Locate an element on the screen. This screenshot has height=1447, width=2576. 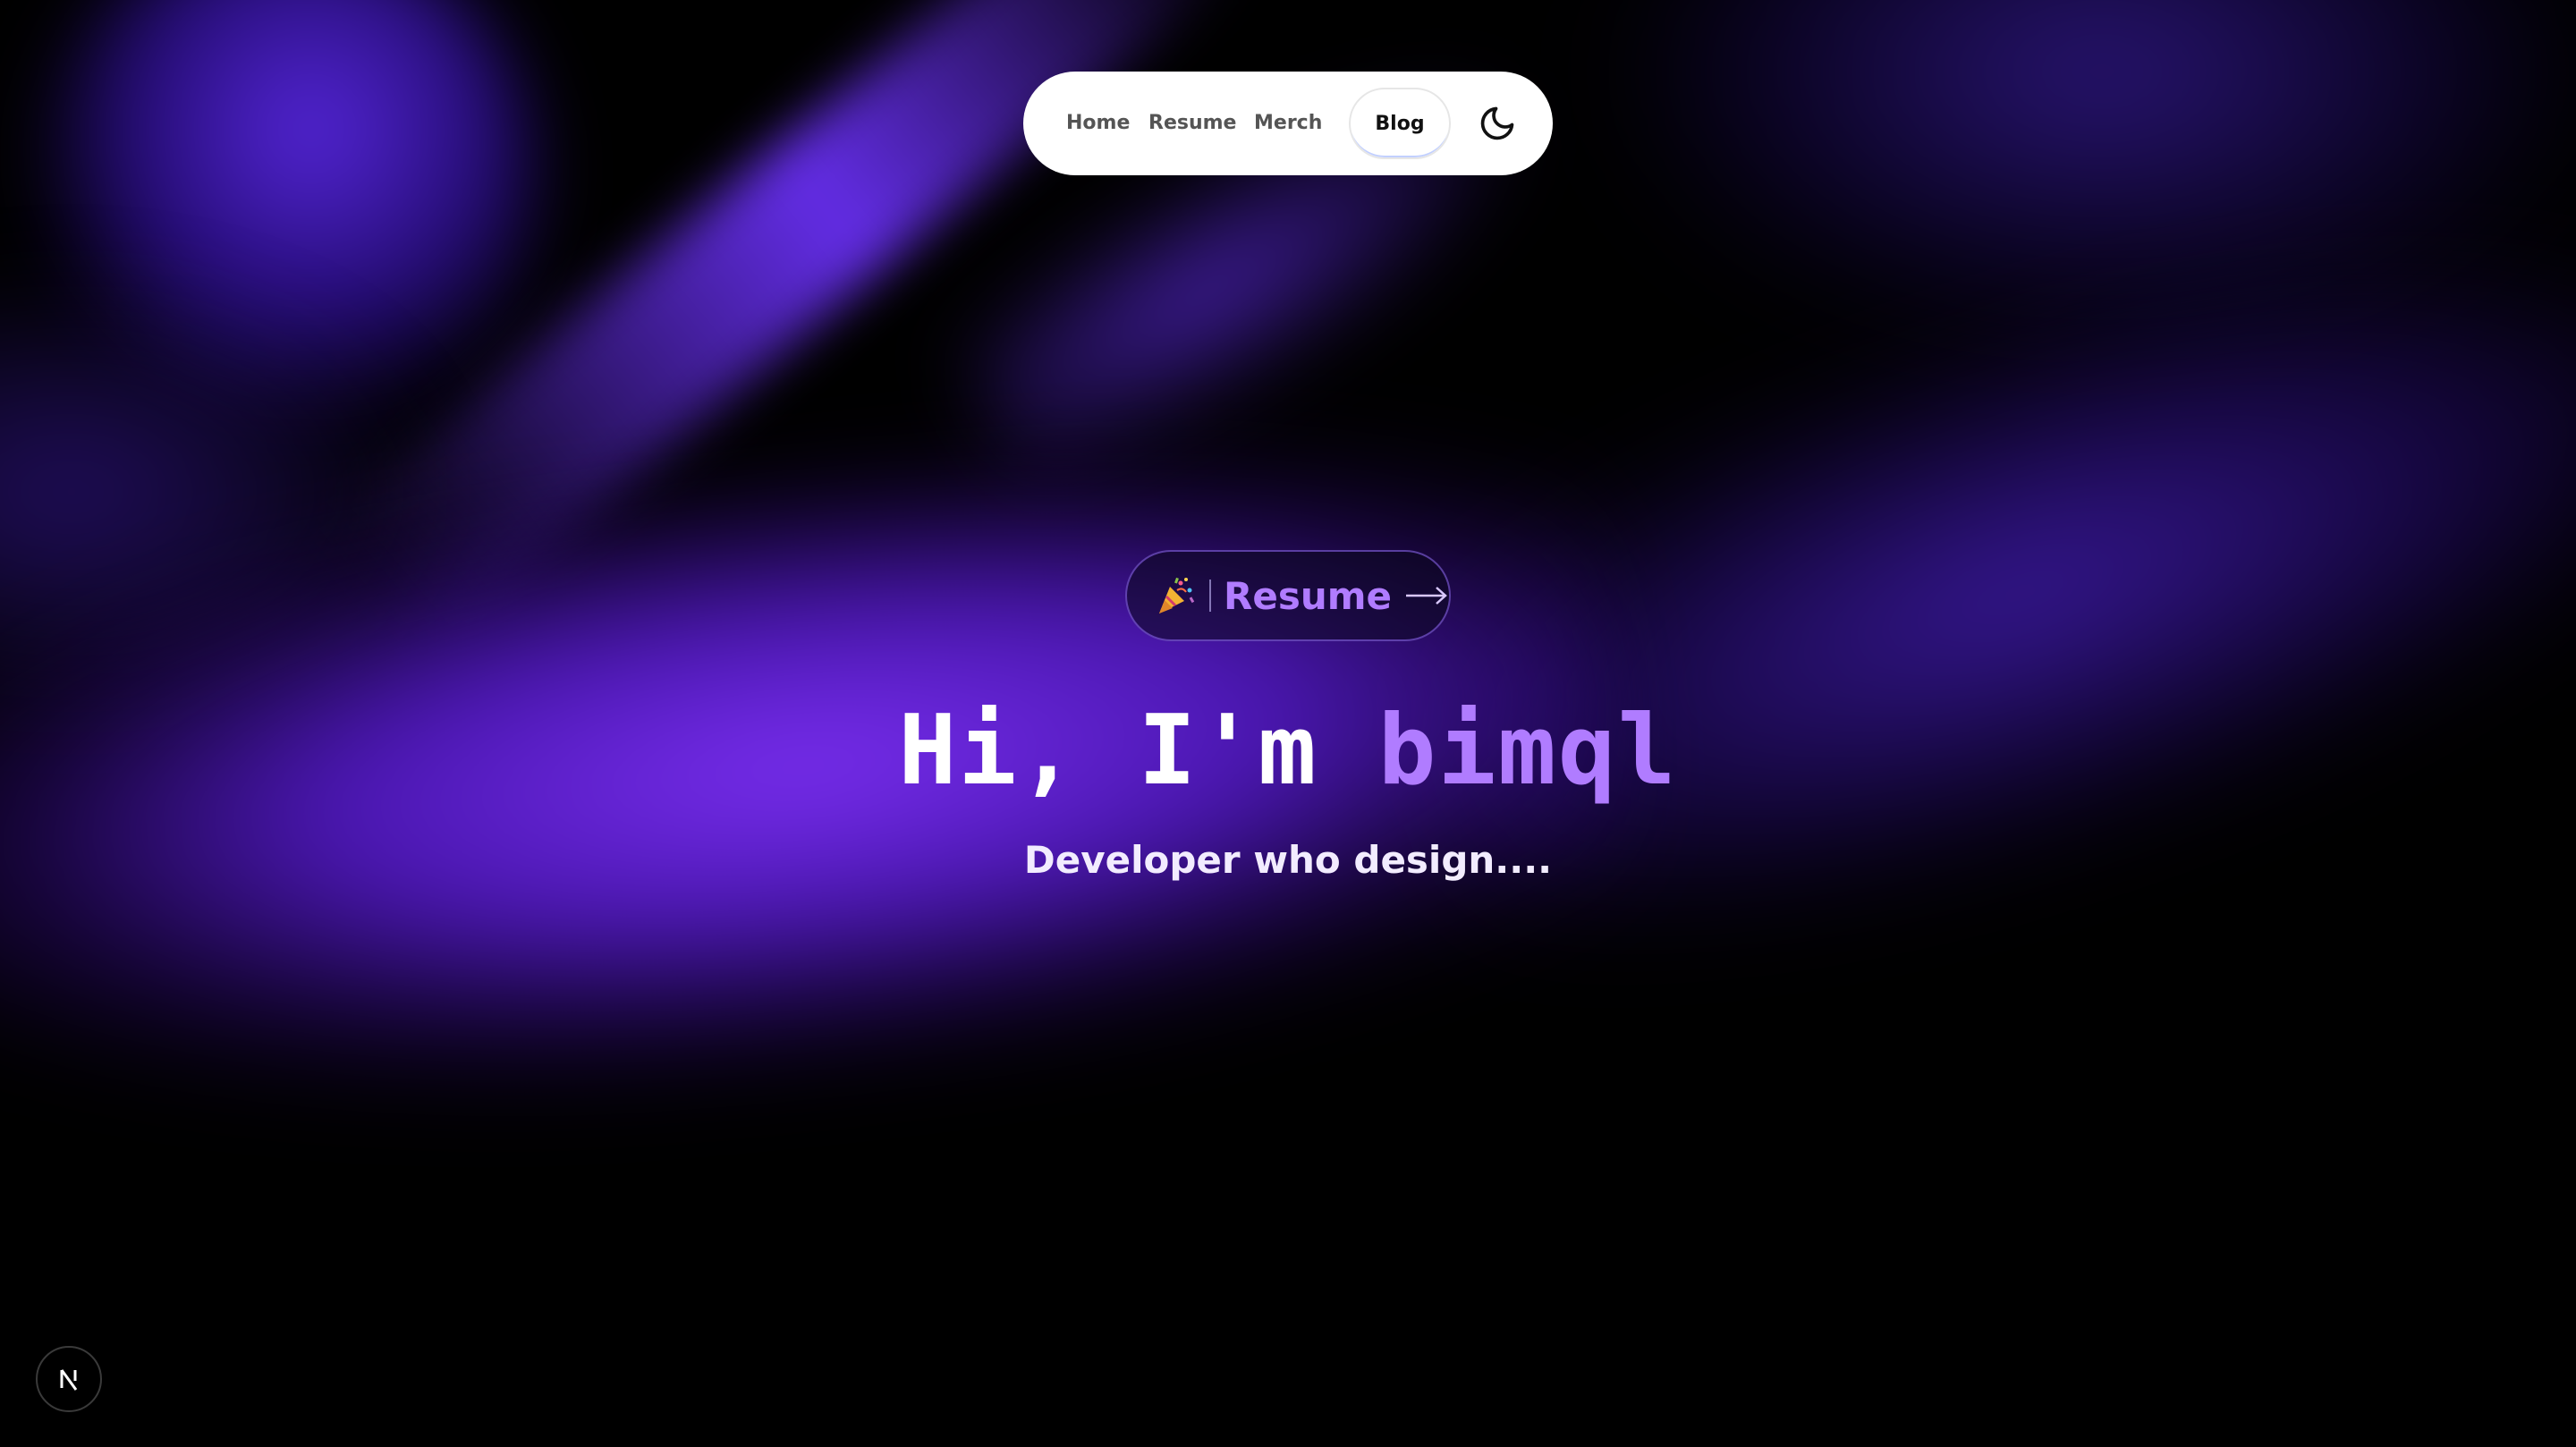
moon-icon is located at coordinates (1497, 123).